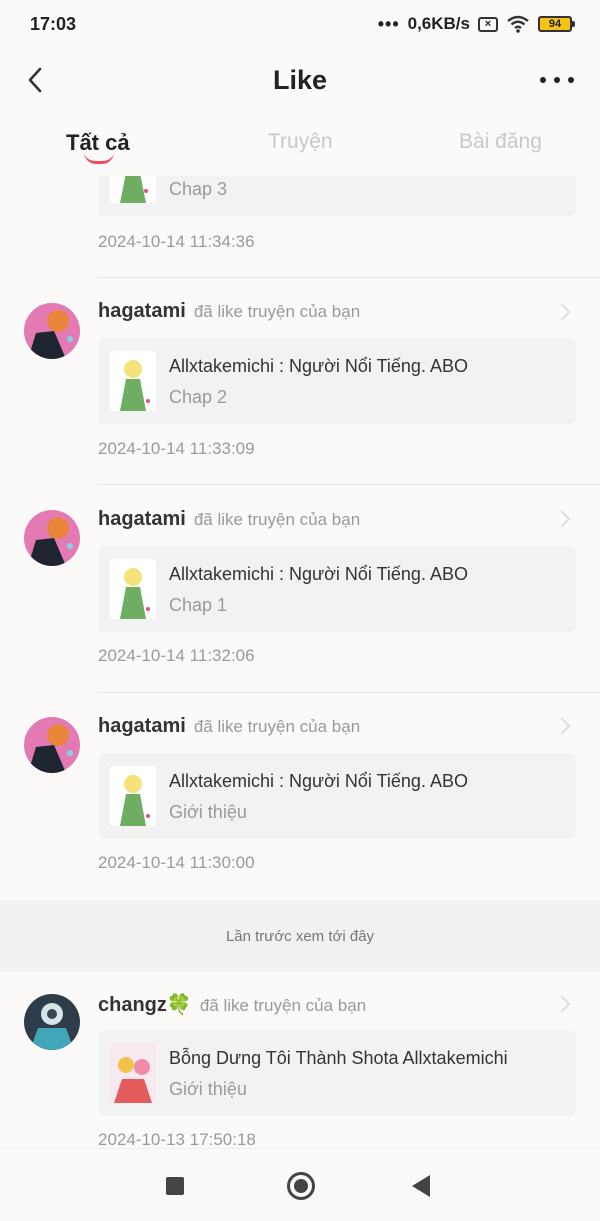  What do you see at coordinates (488, 24) in the screenshot?
I see `sim-x-icon: ×` at bounding box center [488, 24].